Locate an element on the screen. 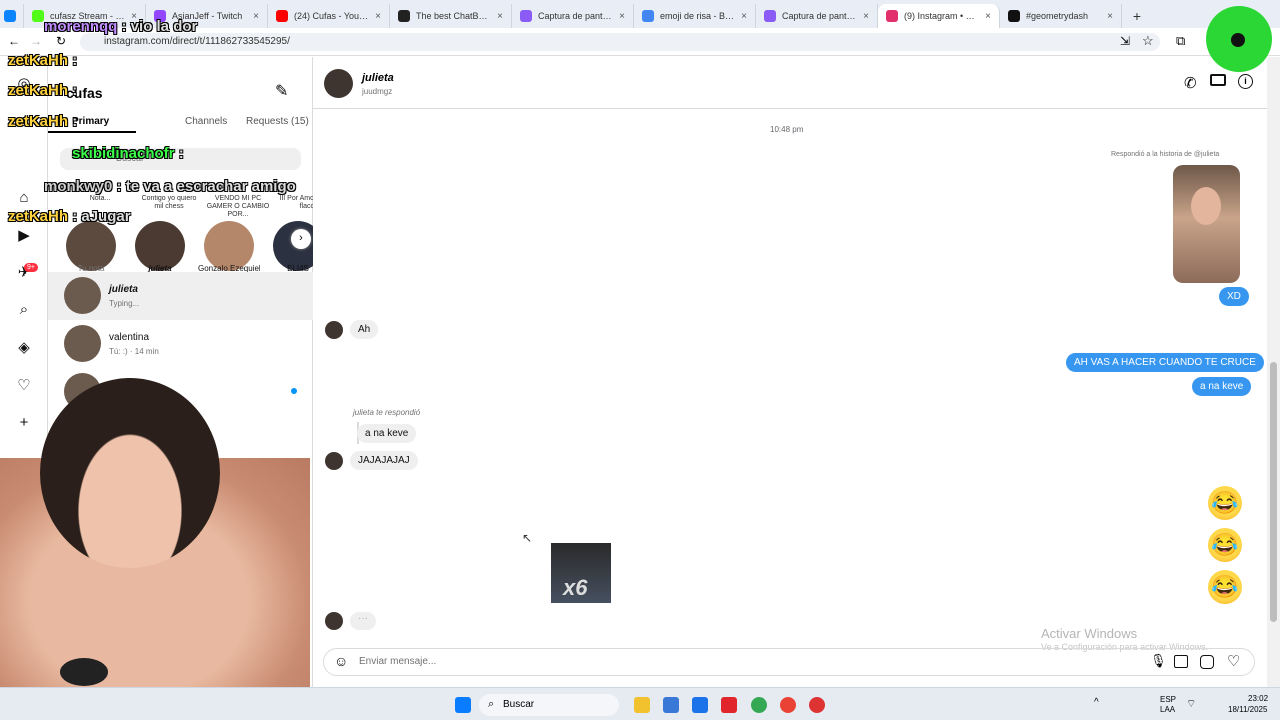 The image size is (1280, 720). clock-time: 23:02 is located at coordinates (1258, 698).